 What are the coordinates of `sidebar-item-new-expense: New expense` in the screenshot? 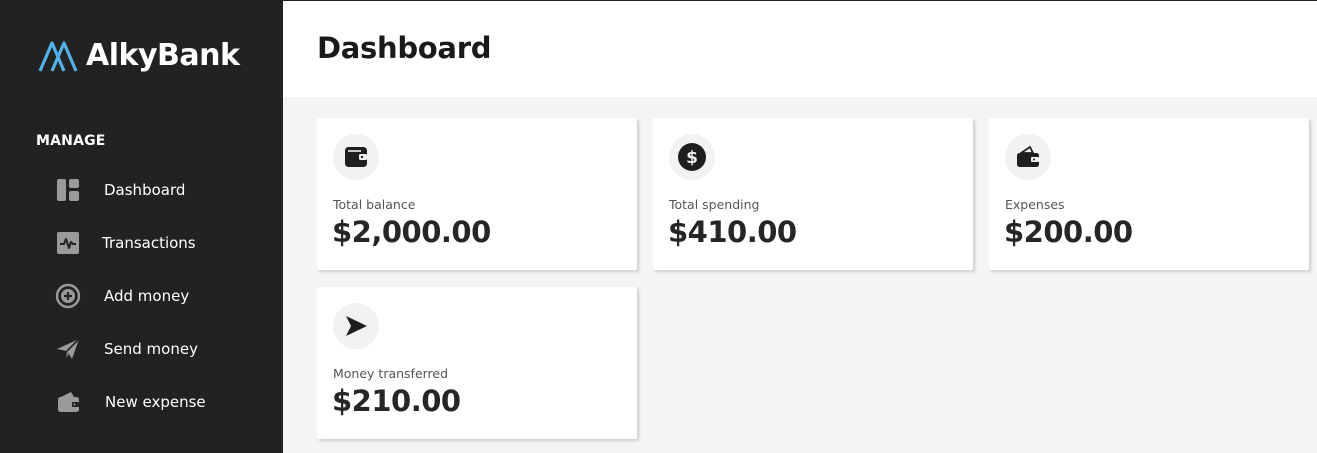 It's located at (141, 402).